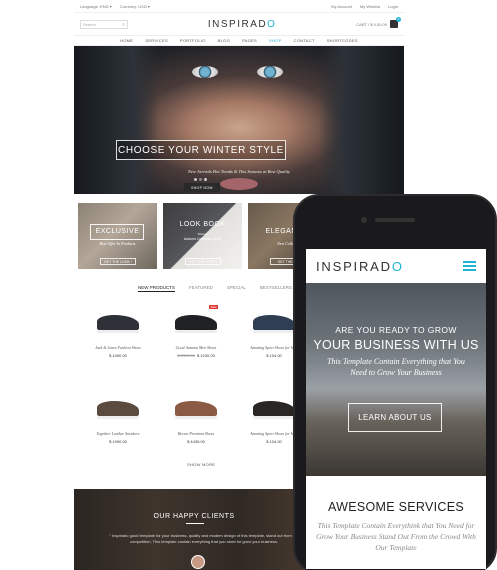  I want to click on phone-speaker, so click(395, 220).